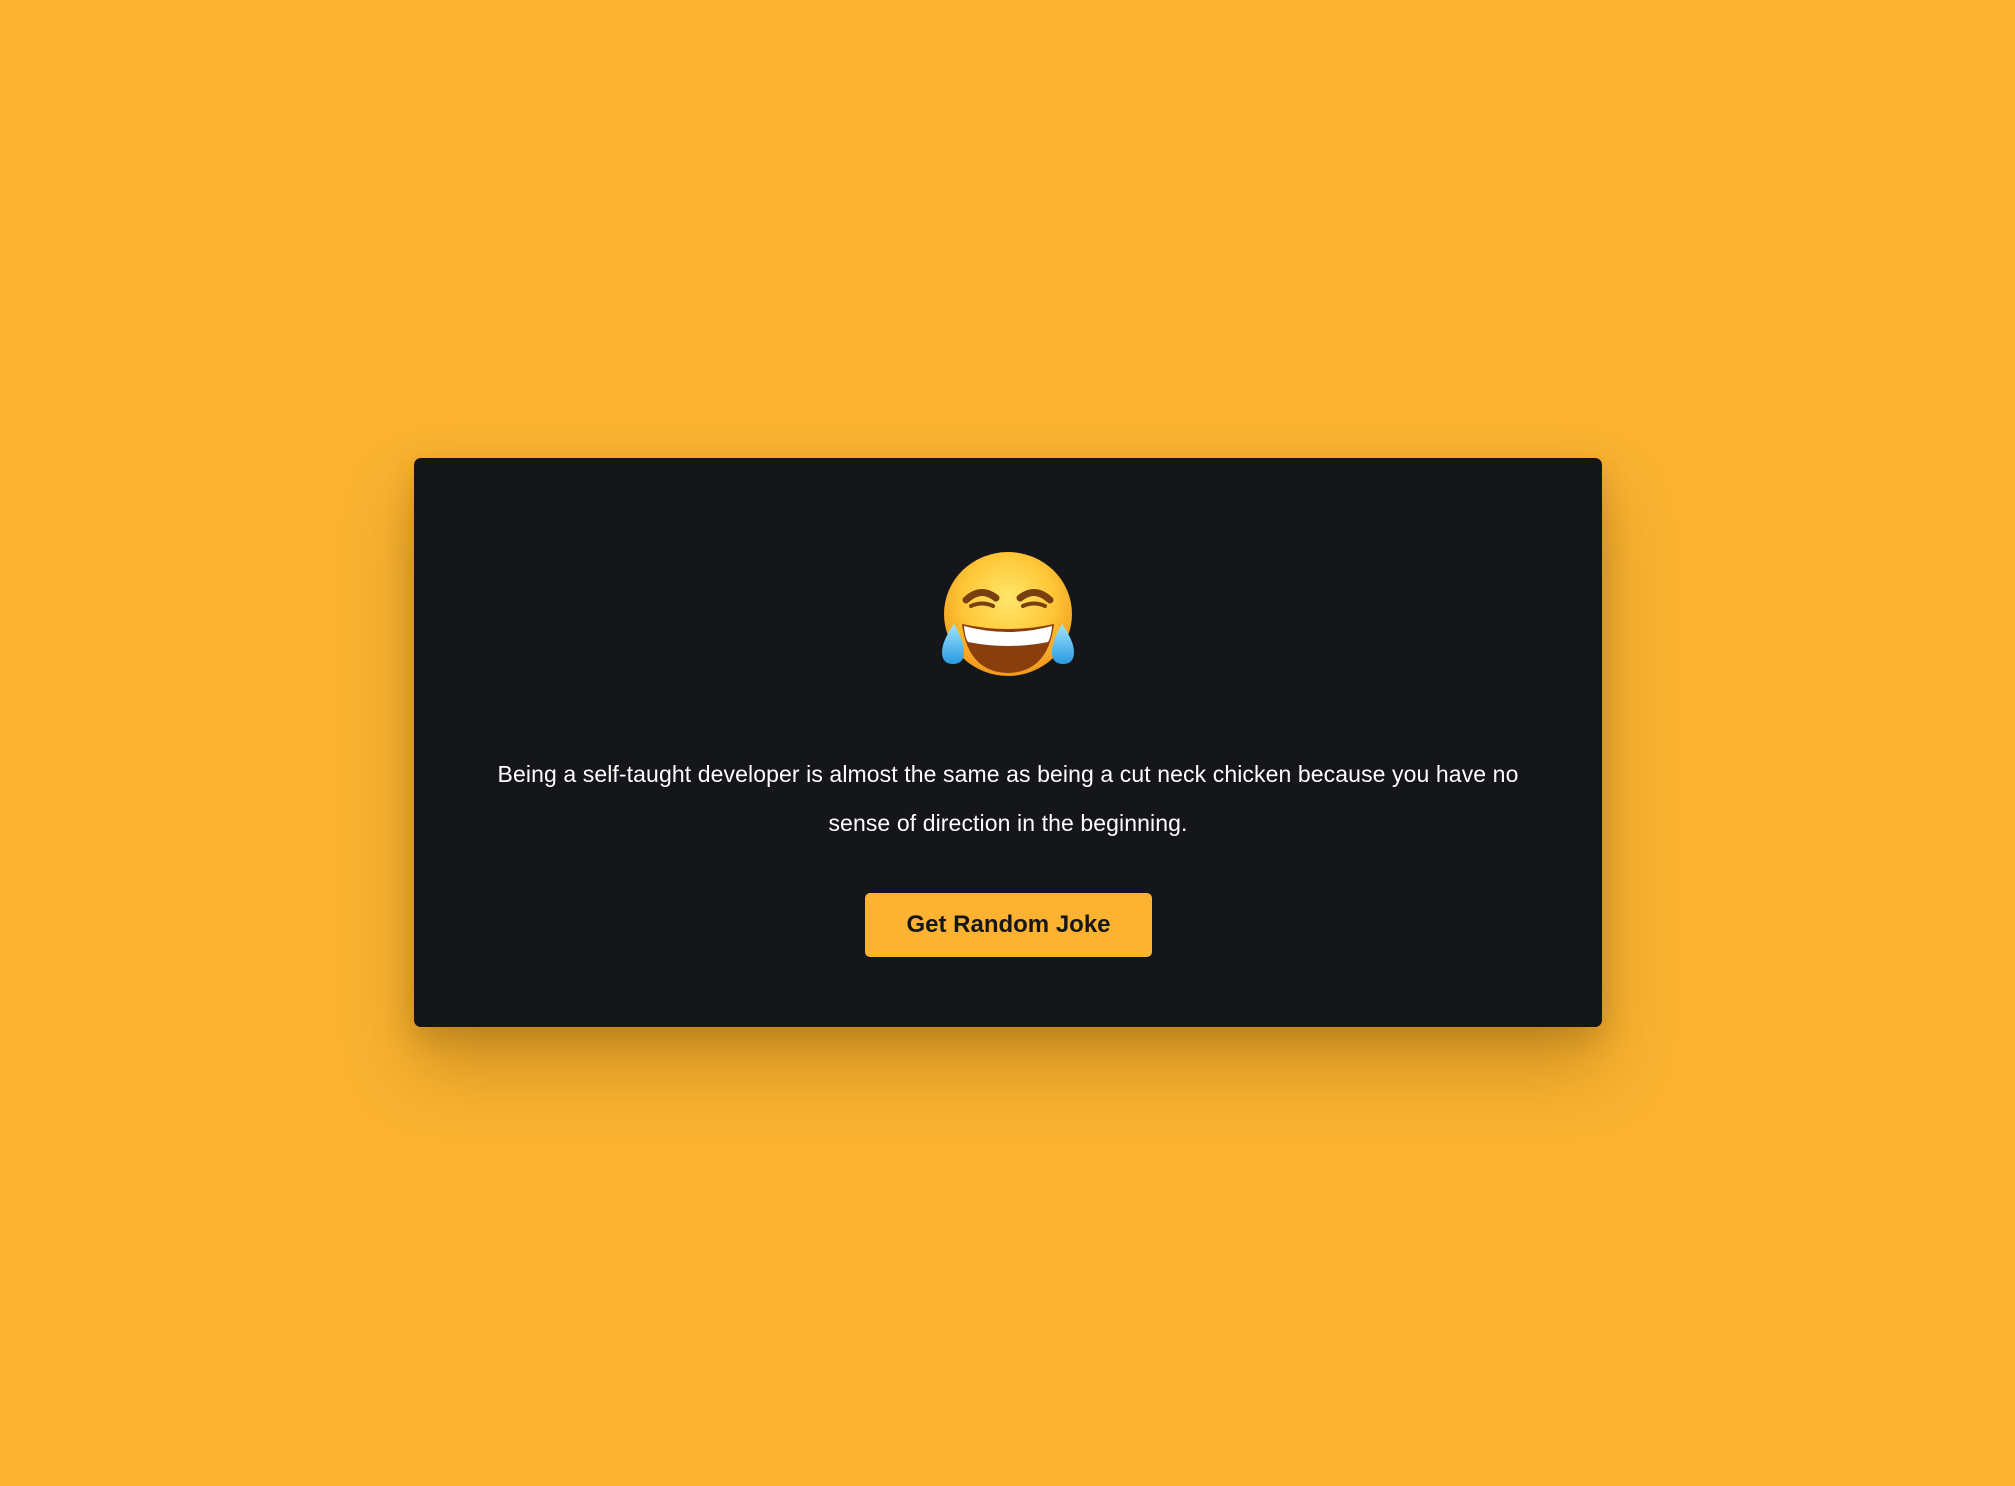 The width and height of the screenshot is (2015, 1486). What do you see at coordinates (1008, 925) in the screenshot?
I see `get-random-joke-button: Get Random Joke` at bounding box center [1008, 925].